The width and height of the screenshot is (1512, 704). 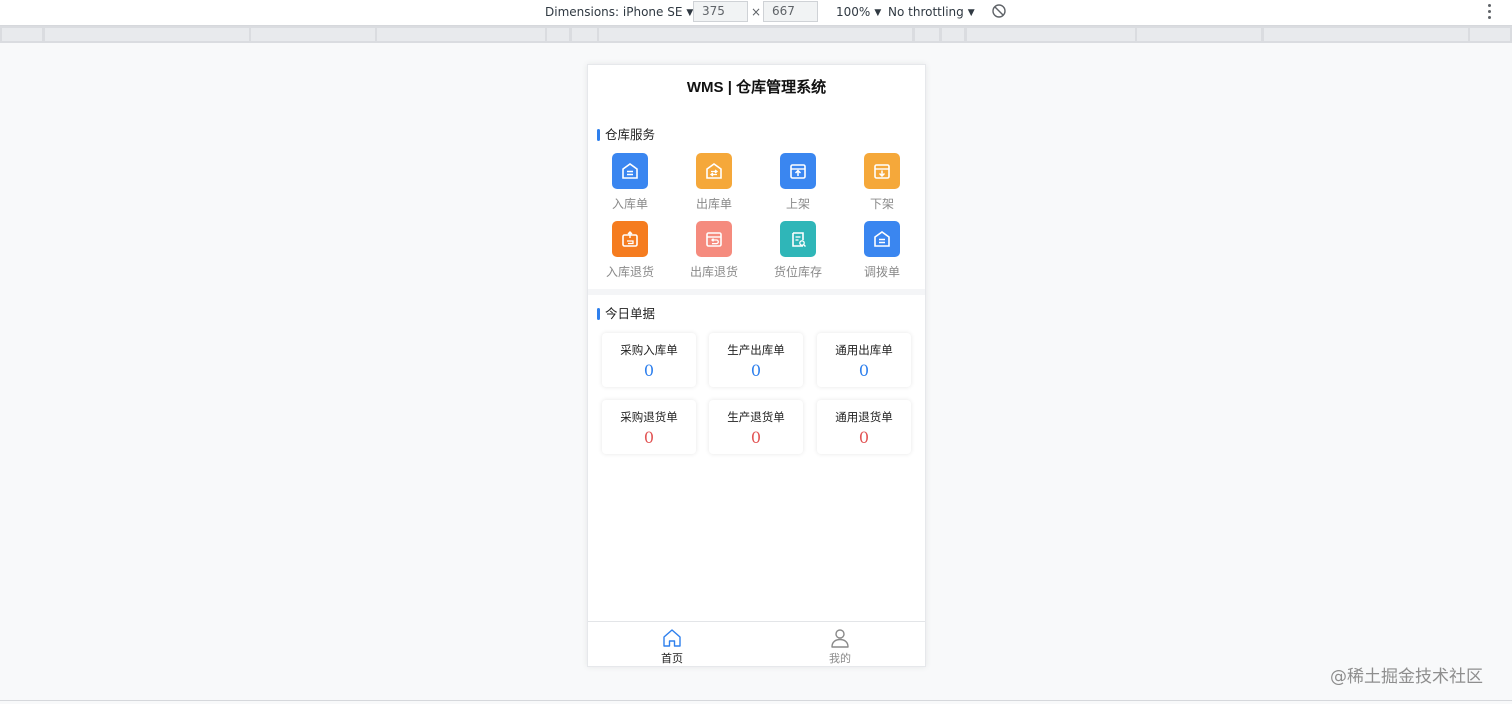 I want to click on watermark-text: @稀土掘金技术社区, so click(x=1406, y=677).